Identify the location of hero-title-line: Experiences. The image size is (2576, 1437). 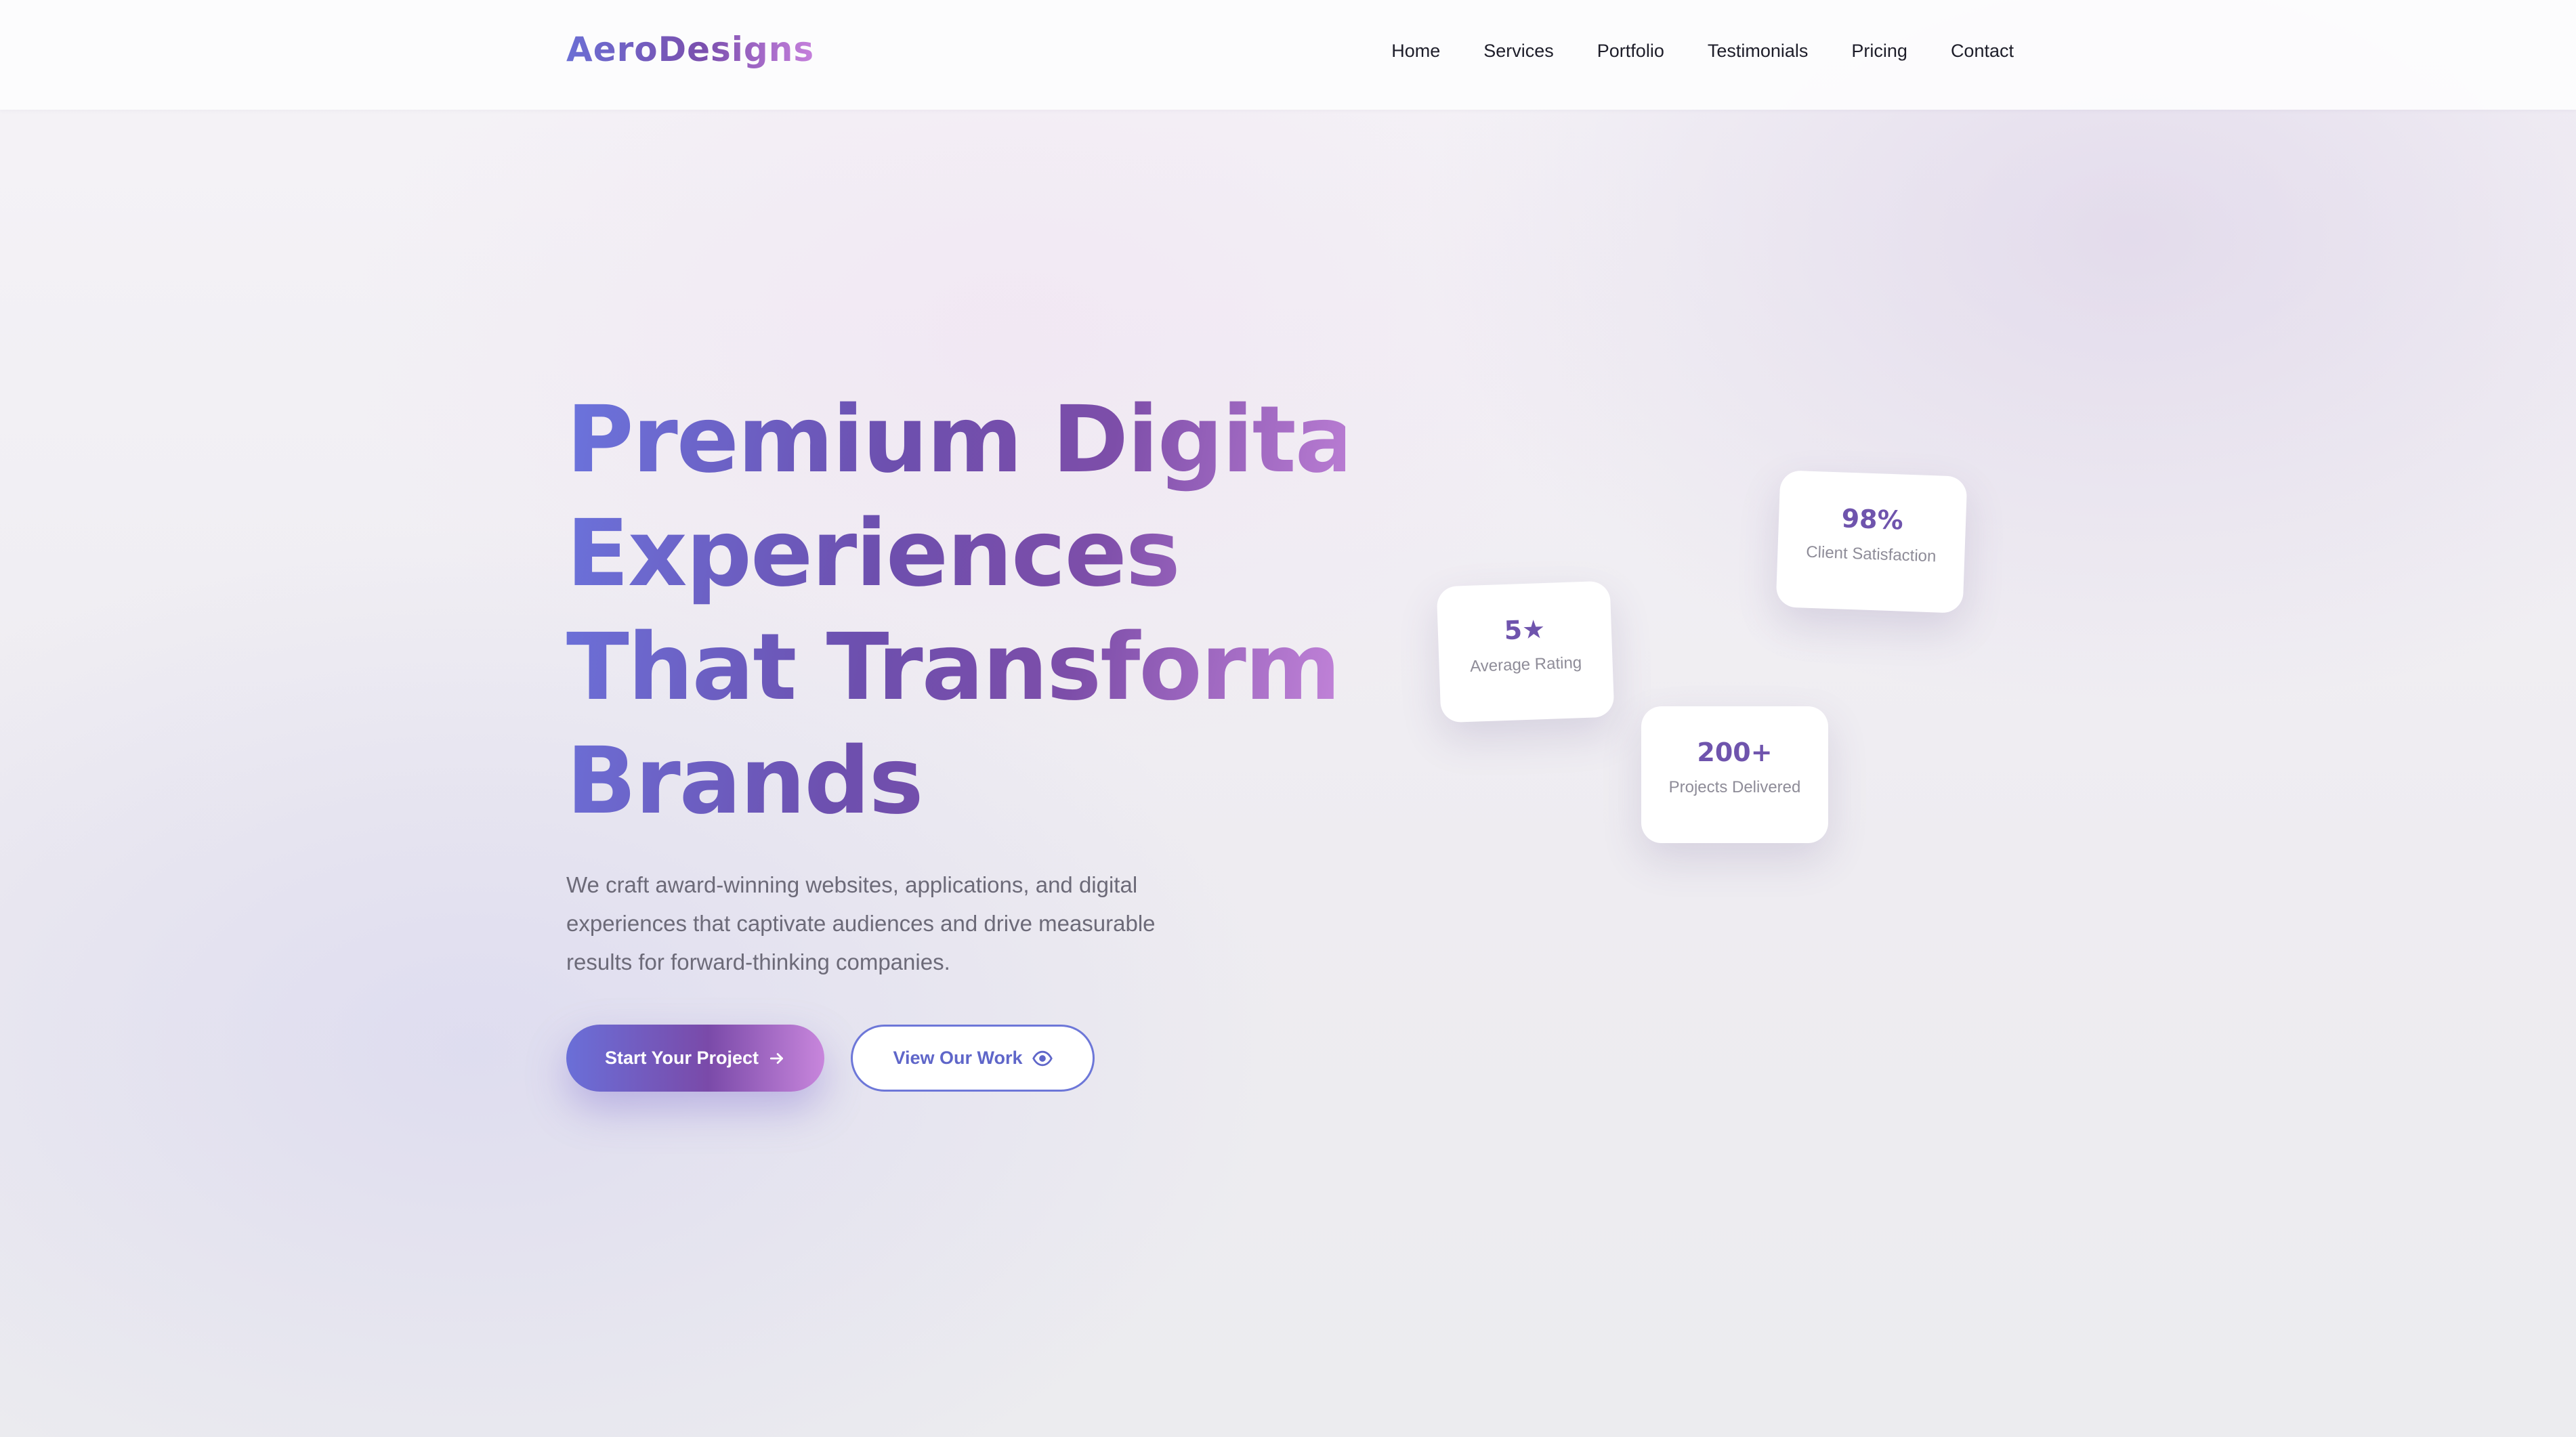
(873, 553).